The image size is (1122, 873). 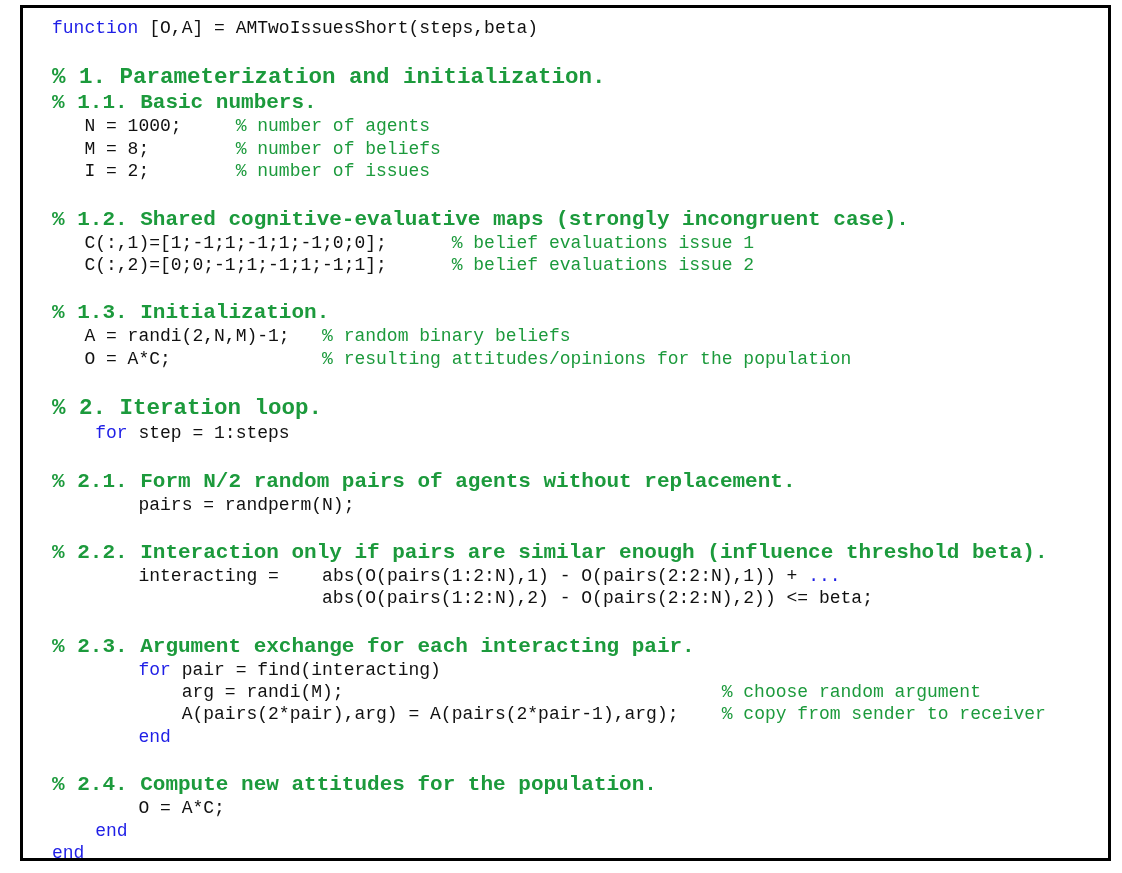 What do you see at coordinates (373, 646) in the screenshot?
I see `section-heading: % 2.3. Argument exchange for each interacting pair.` at bounding box center [373, 646].